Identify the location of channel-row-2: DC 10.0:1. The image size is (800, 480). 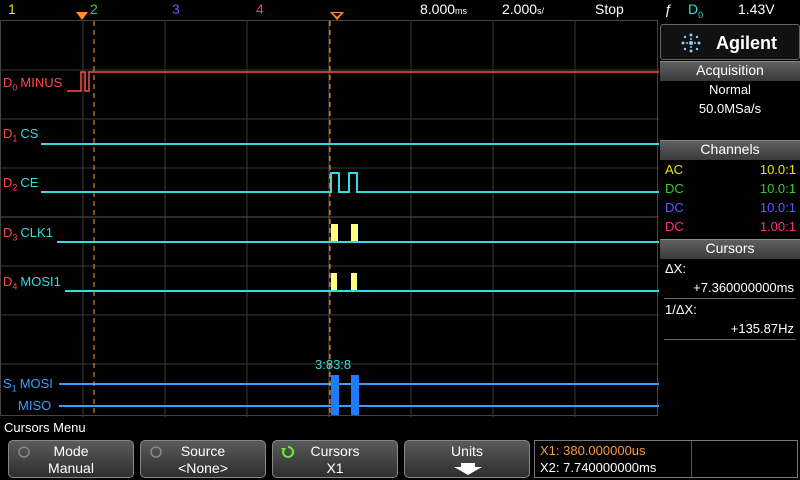
(730, 188).